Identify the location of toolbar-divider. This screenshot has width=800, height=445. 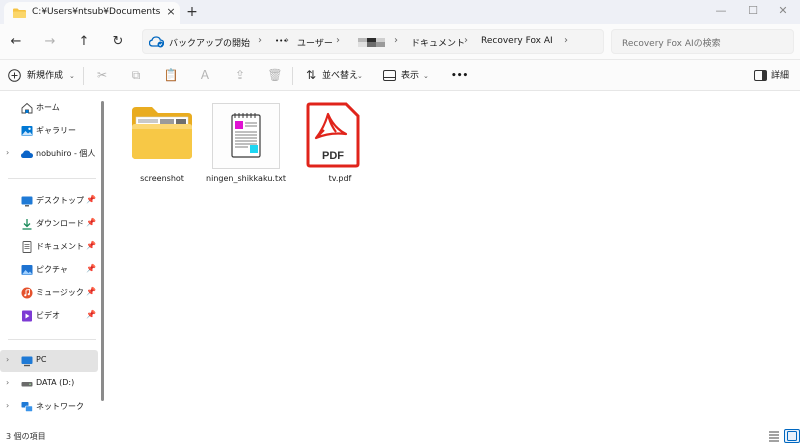
(83, 76).